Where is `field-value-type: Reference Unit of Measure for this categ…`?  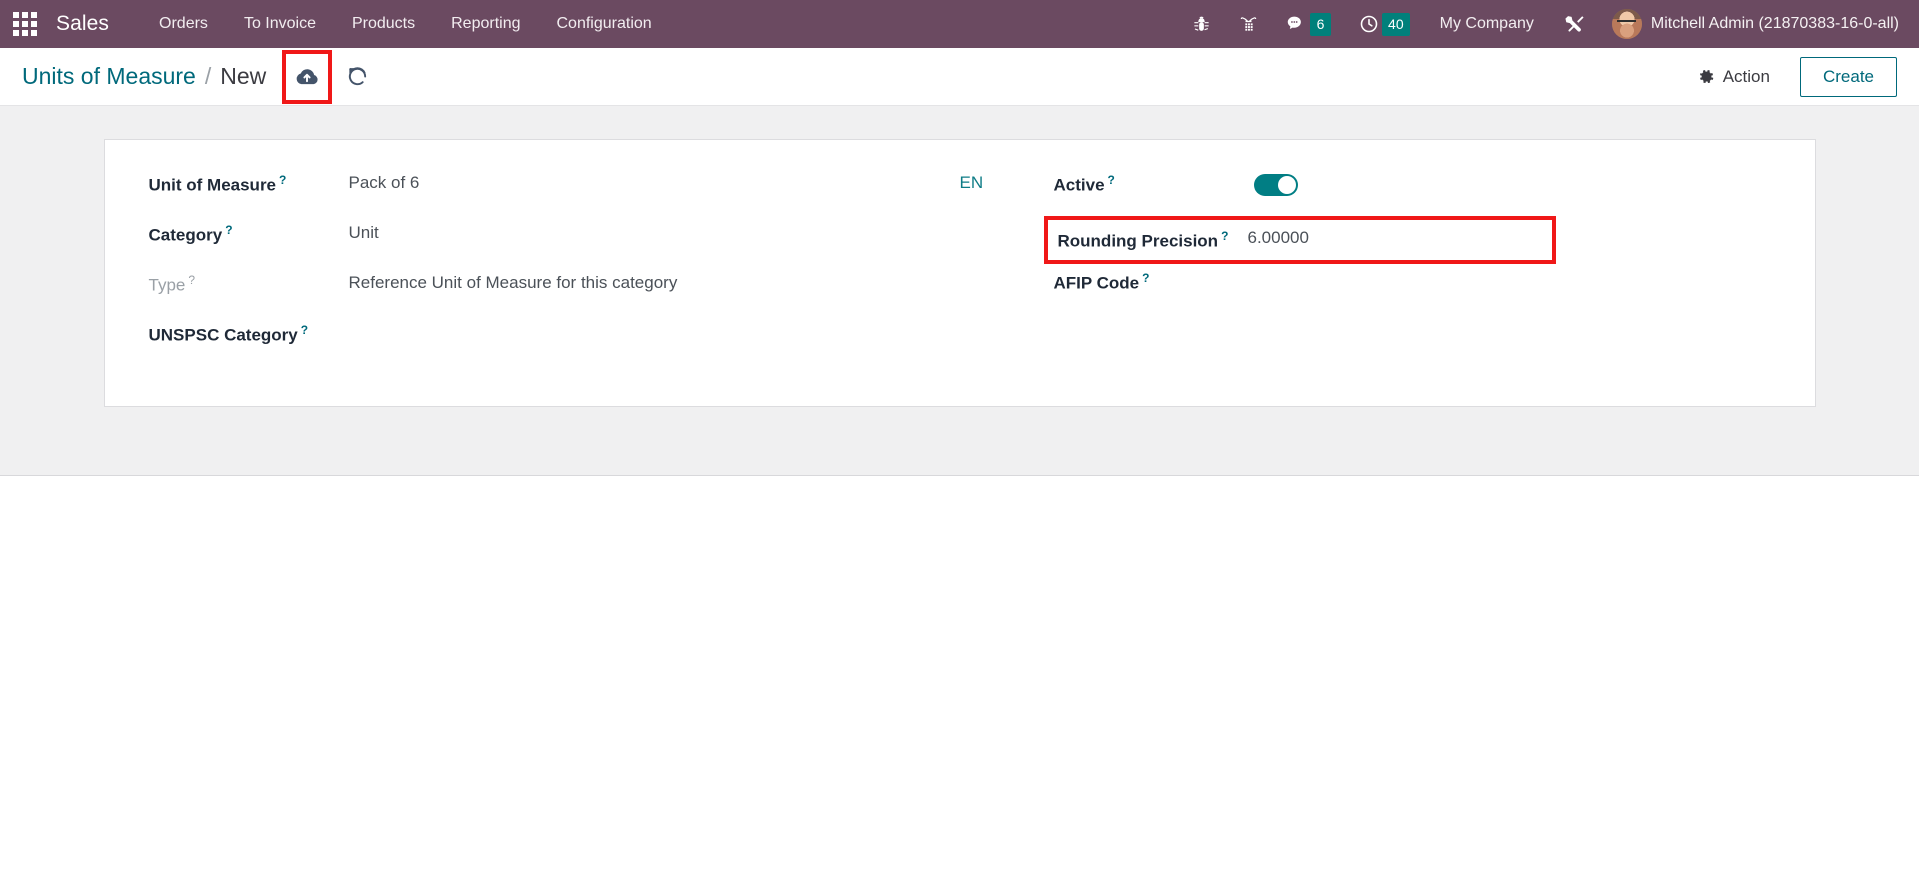 field-value-type: Reference Unit of Measure for this categ… is located at coordinates (513, 282).